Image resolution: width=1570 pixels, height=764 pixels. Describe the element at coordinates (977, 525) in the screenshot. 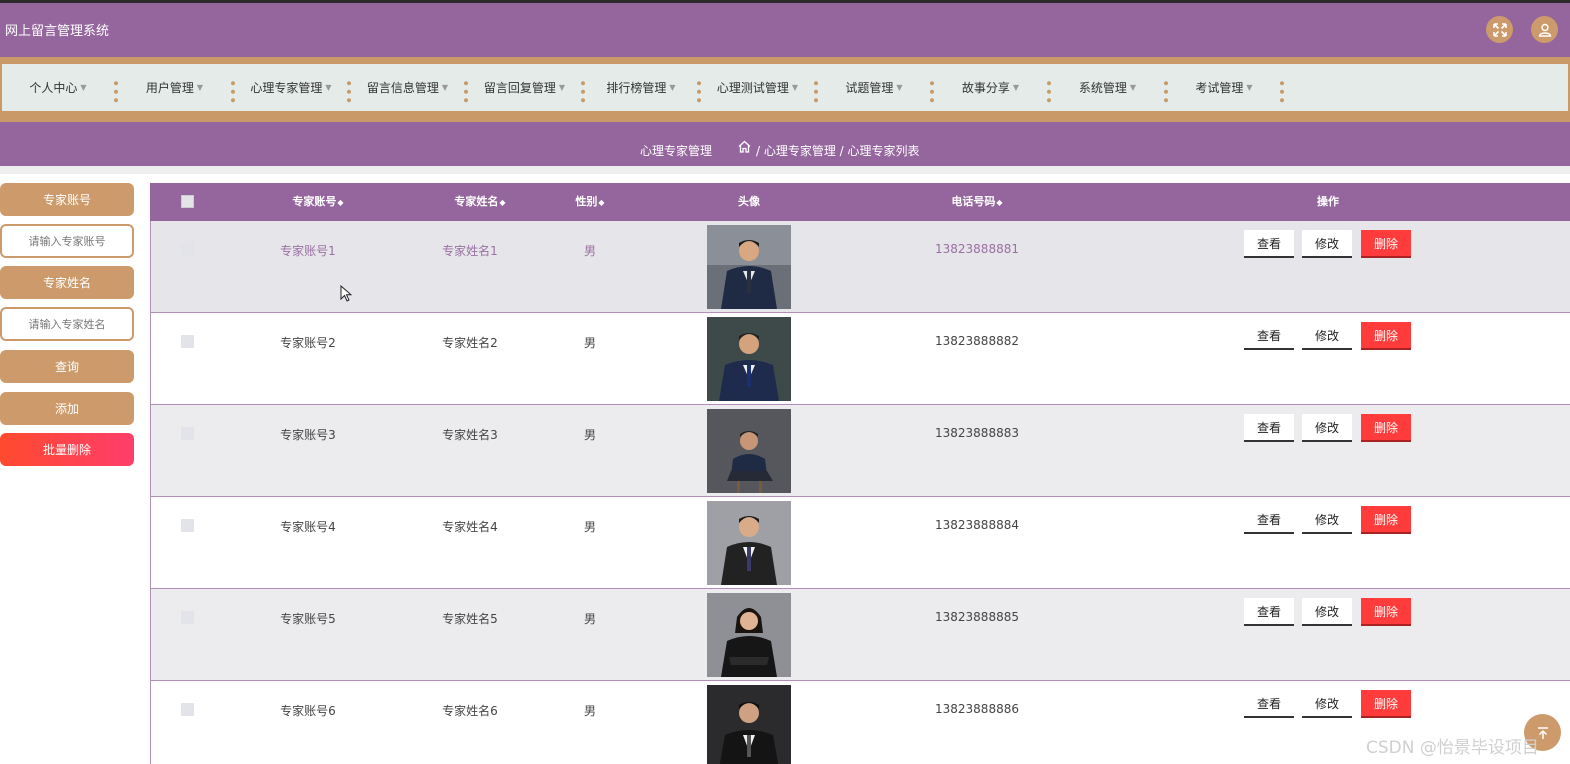

I see `cell-phone: 13823888884` at that location.